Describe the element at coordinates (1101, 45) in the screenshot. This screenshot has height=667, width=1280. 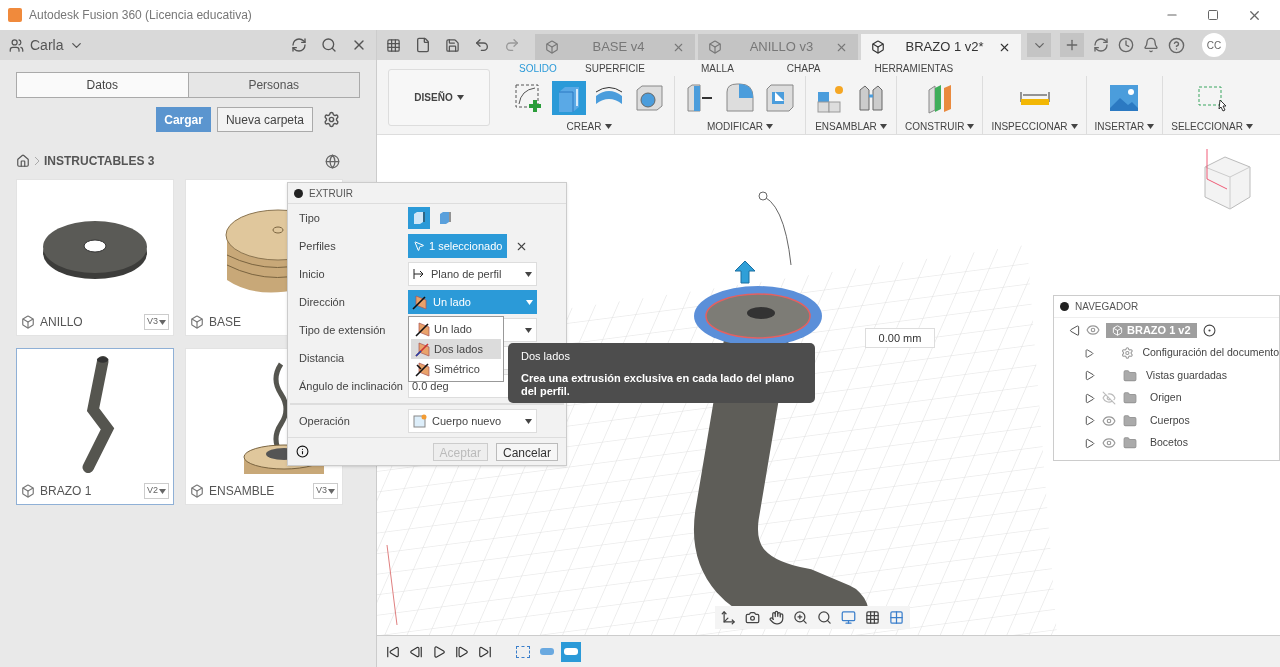
I see `sync-icon` at that location.